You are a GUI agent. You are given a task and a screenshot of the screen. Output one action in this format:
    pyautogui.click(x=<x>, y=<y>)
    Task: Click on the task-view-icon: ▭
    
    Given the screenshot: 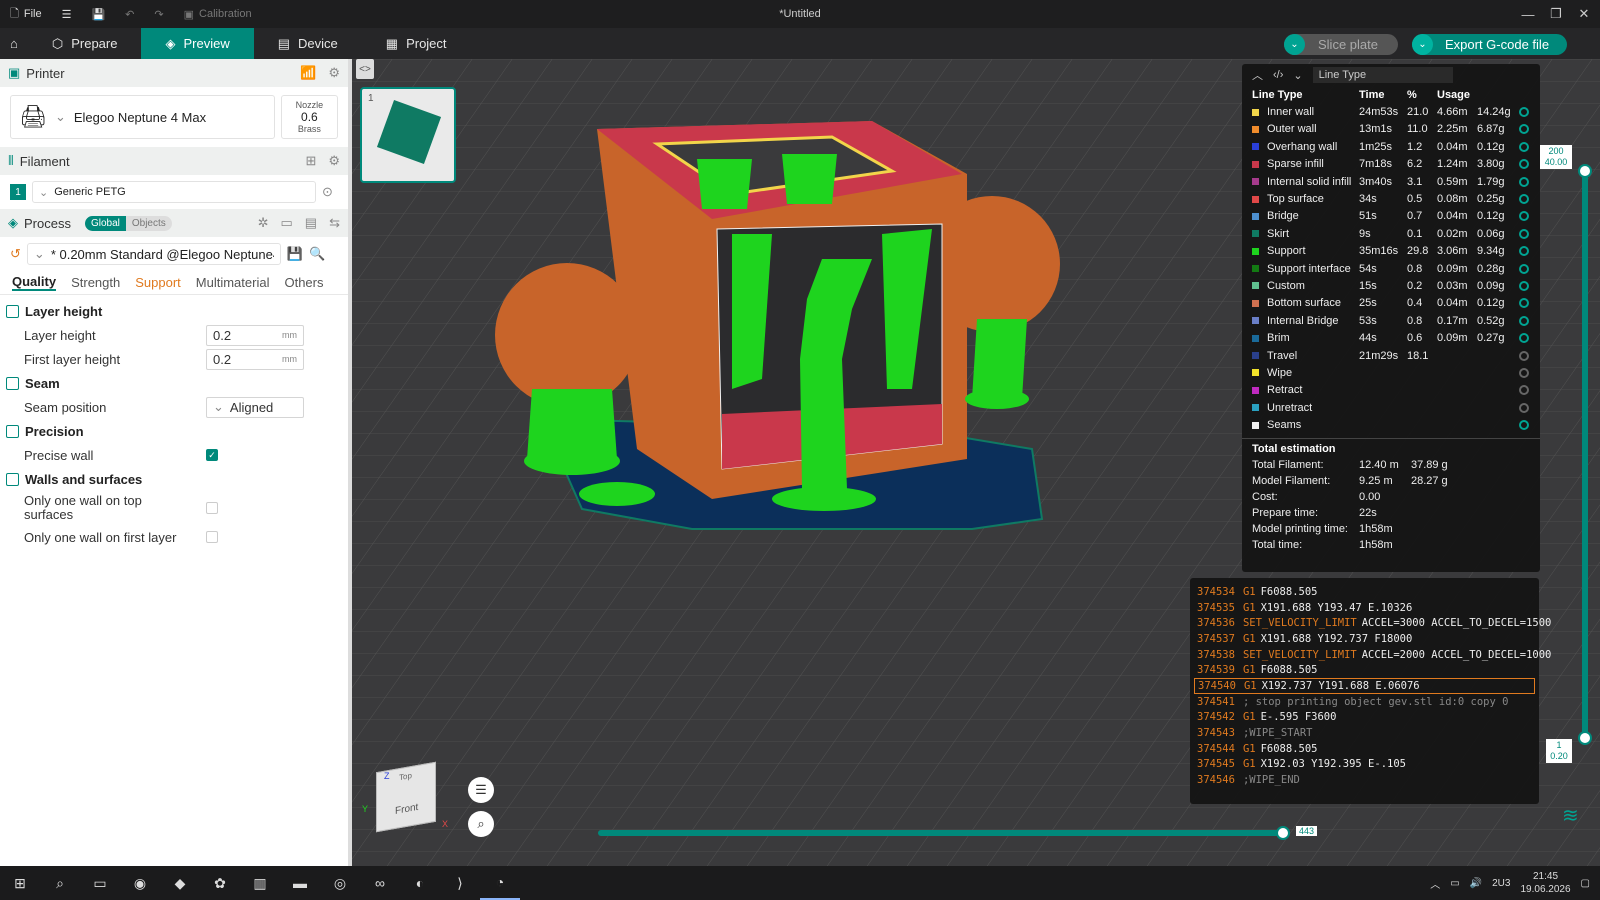 What is the action you would take?
    pyautogui.click(x=100, y=883)
    